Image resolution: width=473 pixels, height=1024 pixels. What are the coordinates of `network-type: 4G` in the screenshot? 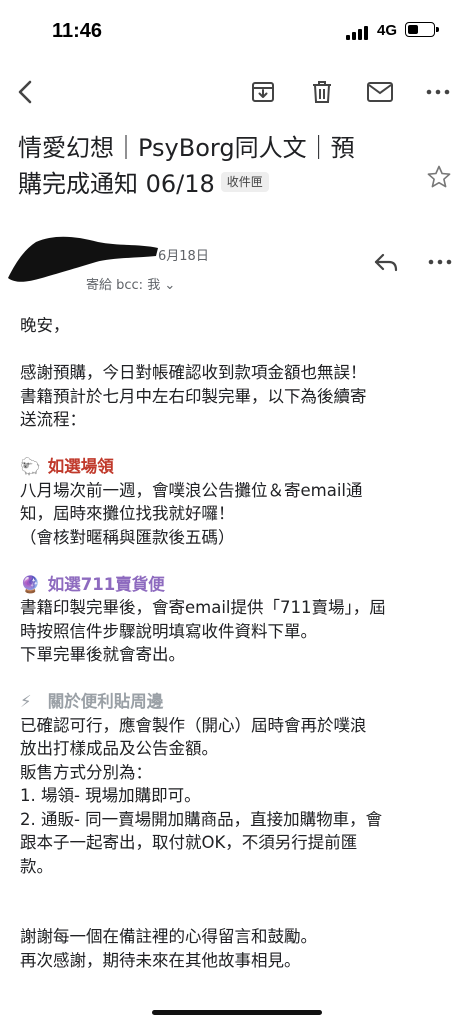 It's located at (387, 30).